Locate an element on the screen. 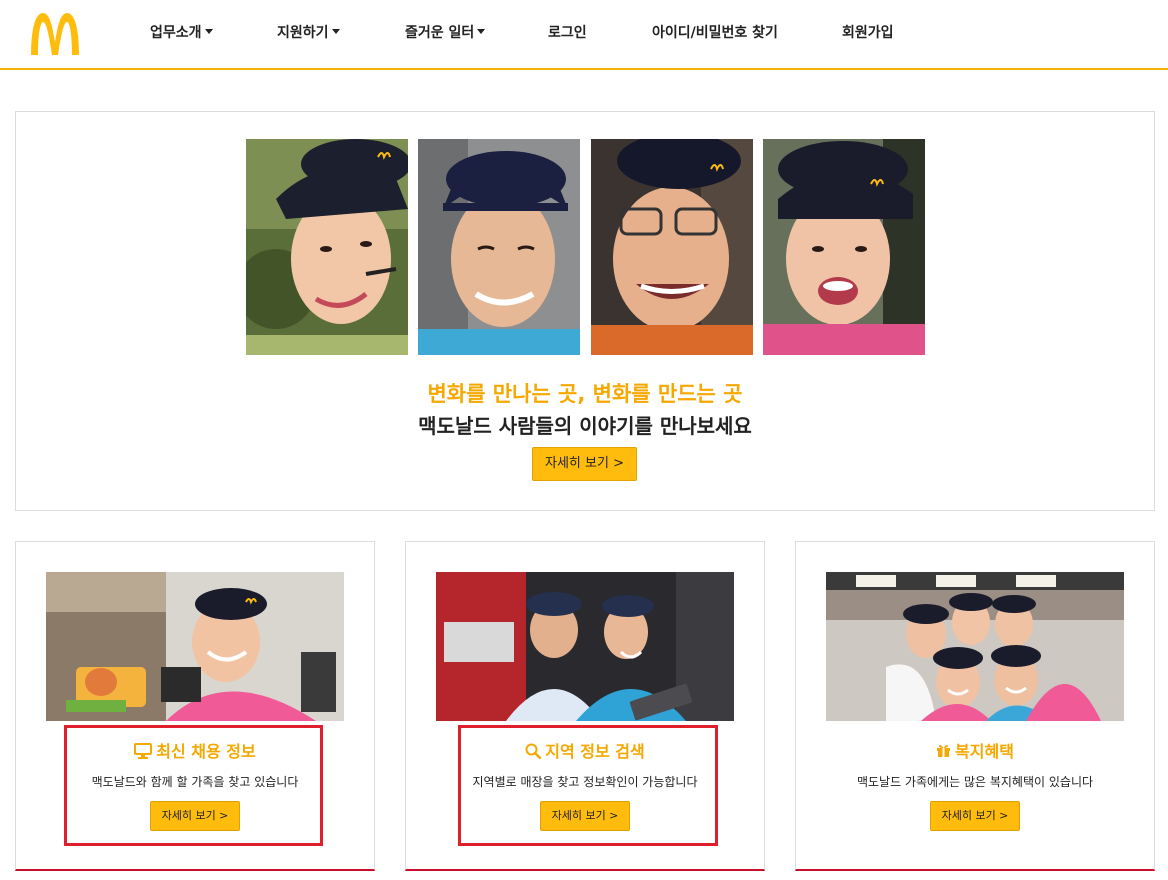 The height and width of the screenshot is (880, 1168). nav-label: 로그인 is located at coordinates (567, 33).